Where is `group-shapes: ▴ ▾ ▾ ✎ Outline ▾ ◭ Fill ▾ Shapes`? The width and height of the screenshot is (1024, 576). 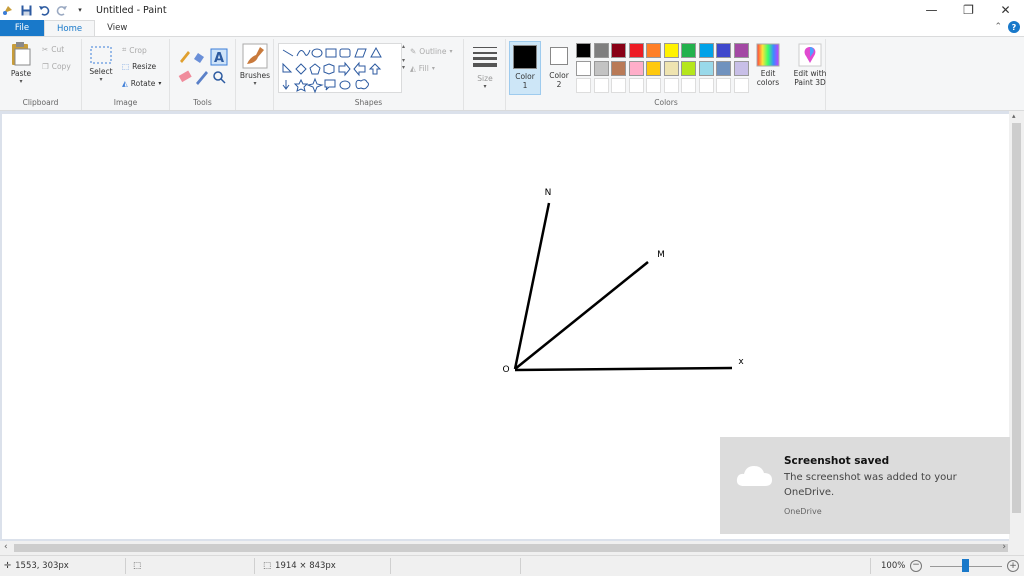
group-shapes: ▴ ▾ ▾ ✎ Outline ▾ ◭ Fill ▾ Shapes is located at coordinates (369, 74).